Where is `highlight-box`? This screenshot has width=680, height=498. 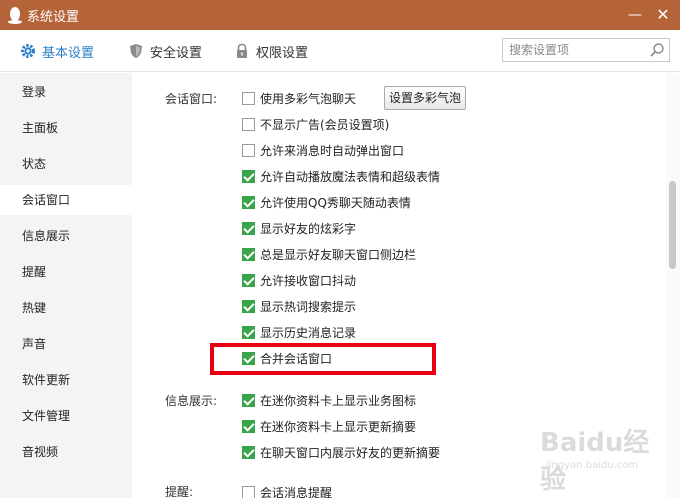
highlight-box is located at coordinates (323, 359).